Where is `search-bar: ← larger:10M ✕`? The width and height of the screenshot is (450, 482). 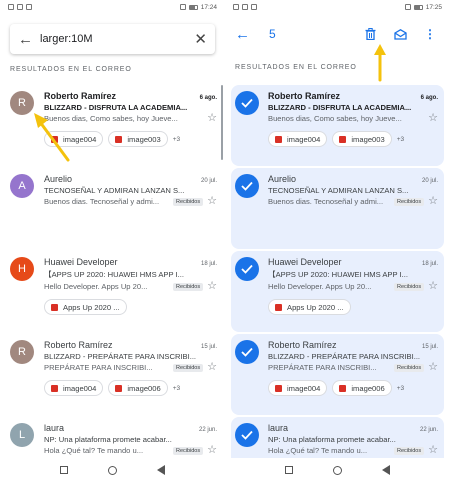
search-bar: ← larger:10M ✕ is located at coordinates (112, 39).